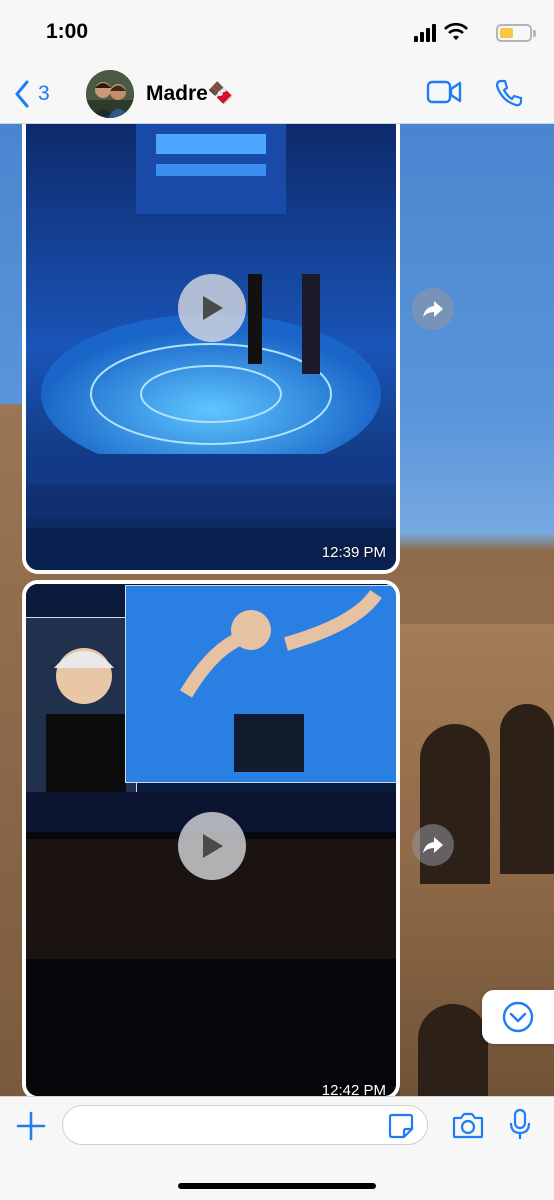 The width and height of the screenshot is (554, 1200). I want to click on chat-header: 3 Madre🍫, so click(277, 95).